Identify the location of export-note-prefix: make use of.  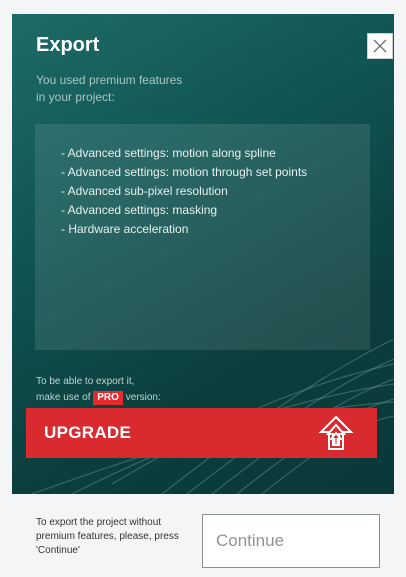
(63, 397).